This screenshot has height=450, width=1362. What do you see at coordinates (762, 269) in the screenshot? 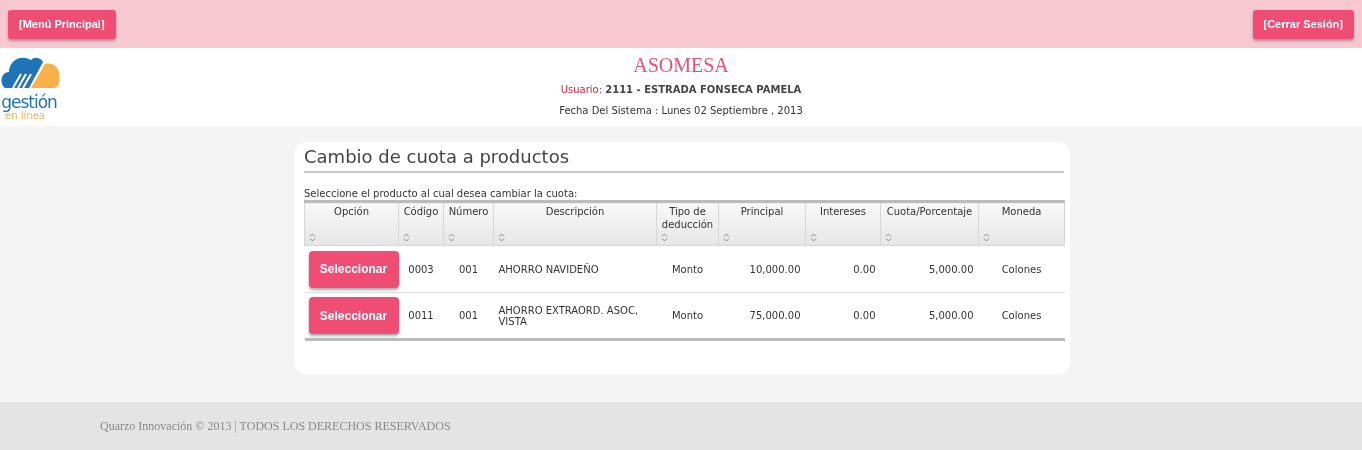
I see `table-cell: 10,000.00` at bounding box center [762, 269].